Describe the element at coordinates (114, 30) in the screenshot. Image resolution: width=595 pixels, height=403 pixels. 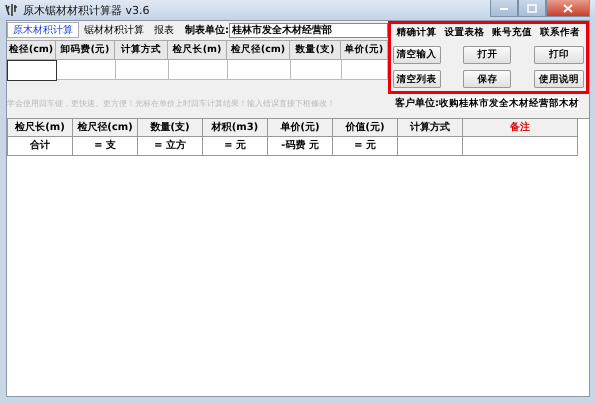
I see `tab: 锯材材积计算` at that location.